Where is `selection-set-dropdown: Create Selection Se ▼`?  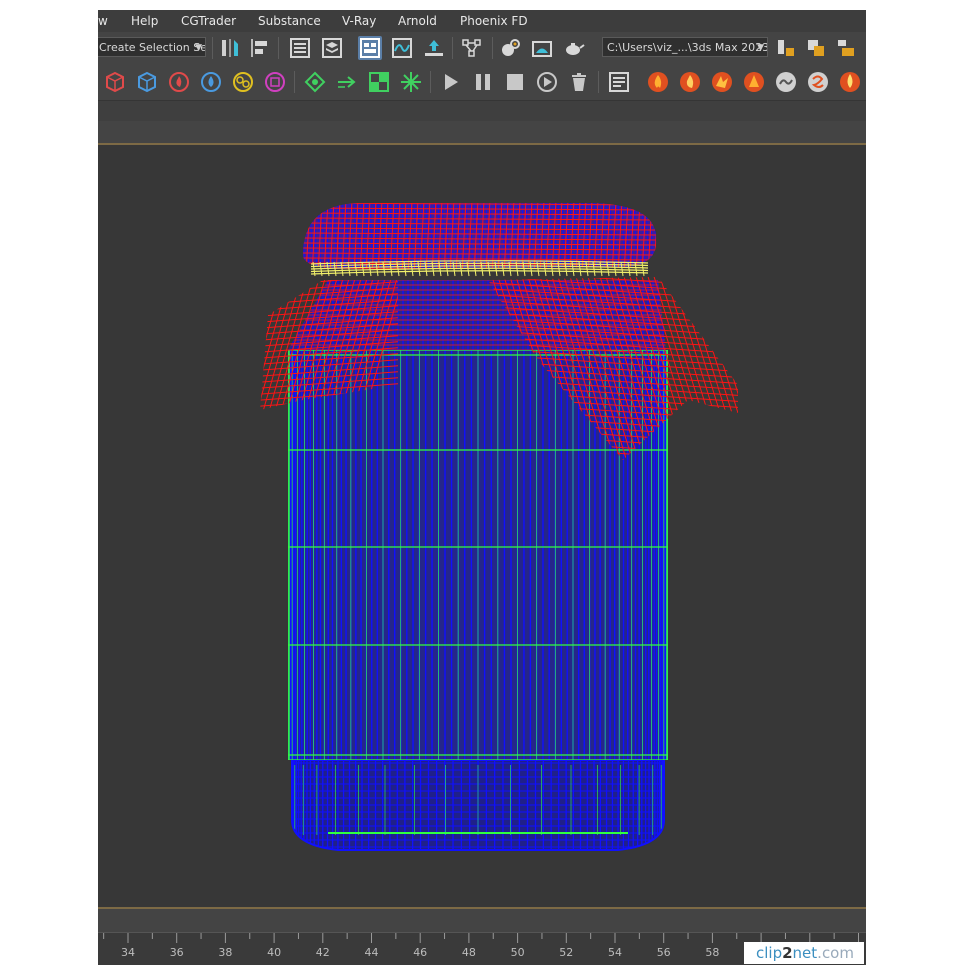 selection-set-dropdown: Create Selection Se ▼ is located at coordinates (152, 47).